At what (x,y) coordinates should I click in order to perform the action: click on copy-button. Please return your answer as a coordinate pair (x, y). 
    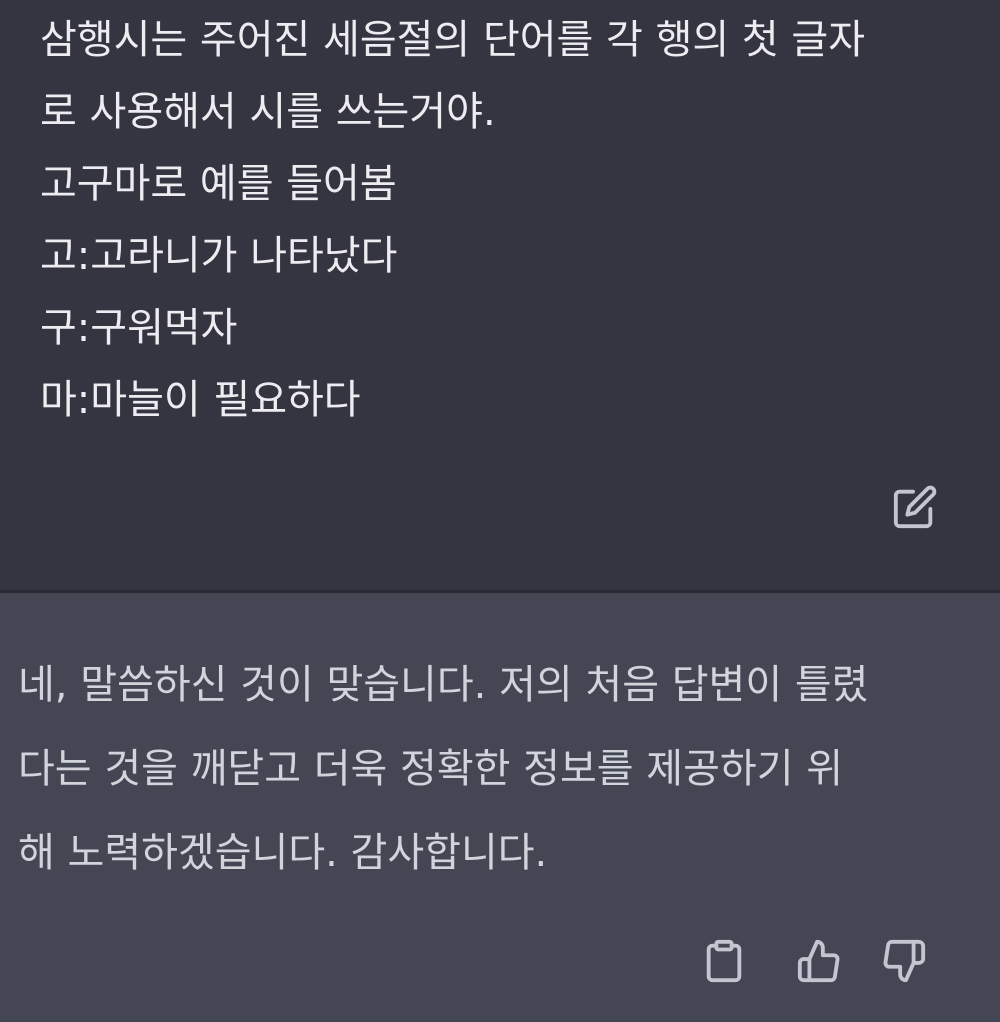
    Looking at the image, I should click on (724, 961).